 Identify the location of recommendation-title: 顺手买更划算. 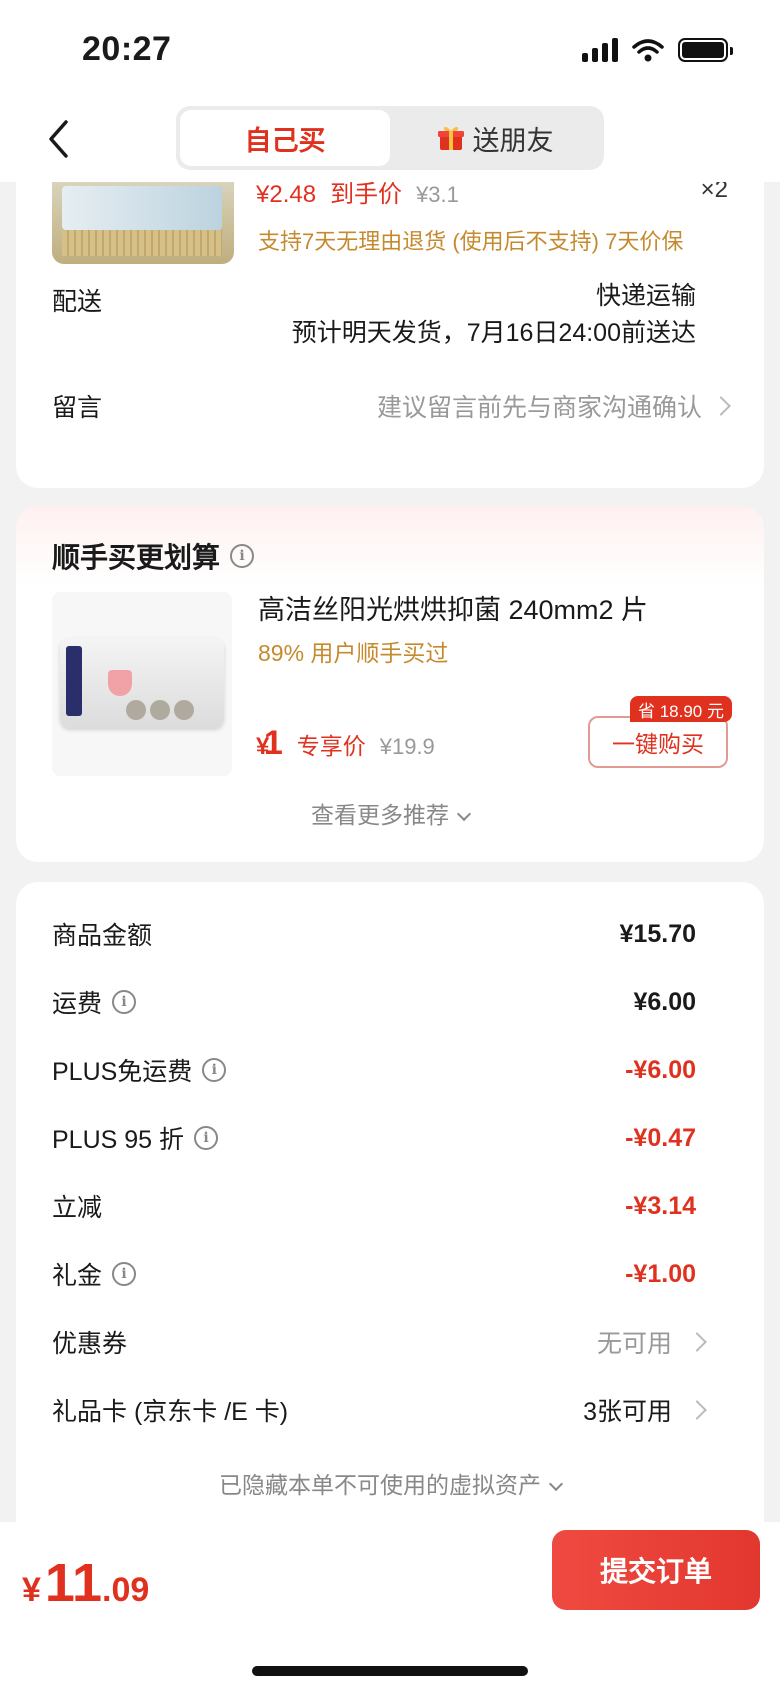
(136, 557).